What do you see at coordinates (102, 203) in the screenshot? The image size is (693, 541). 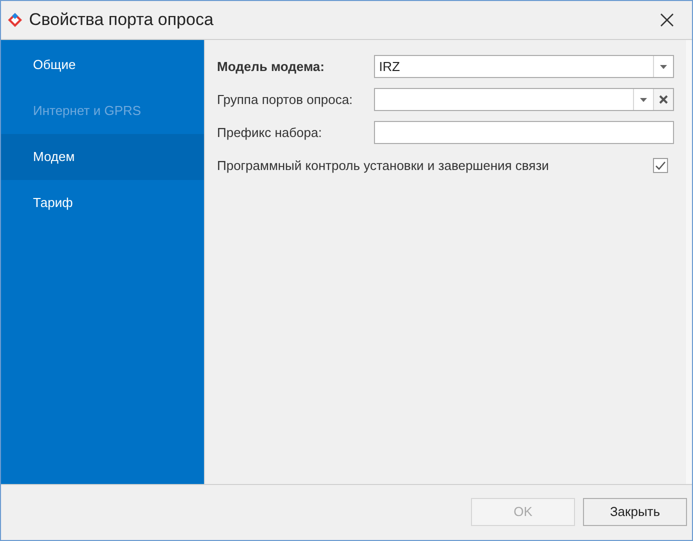 I see `sidebar-item: Тариф` at bounding box center [102, 203].